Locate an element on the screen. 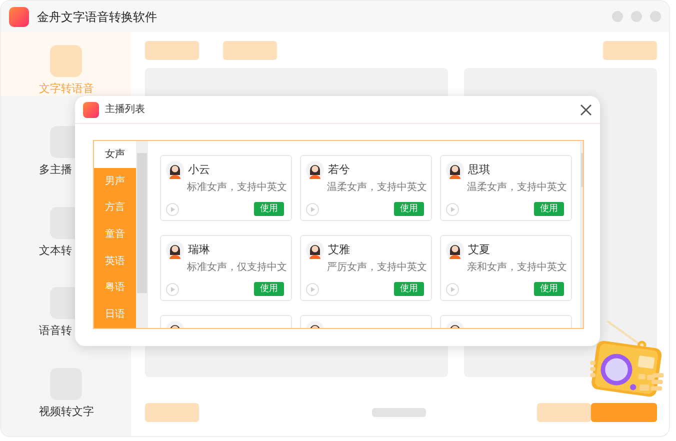 This screenshot has width=676, height=441. sidebar-item: 视频转文字 is located at coordinates (66, 387).